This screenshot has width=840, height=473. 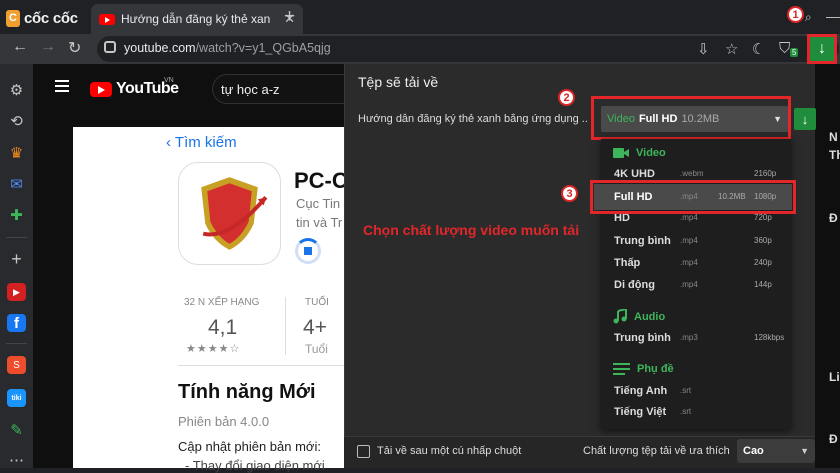 I want to click on option-label: 4K UHD, so click(x=634, y=174).